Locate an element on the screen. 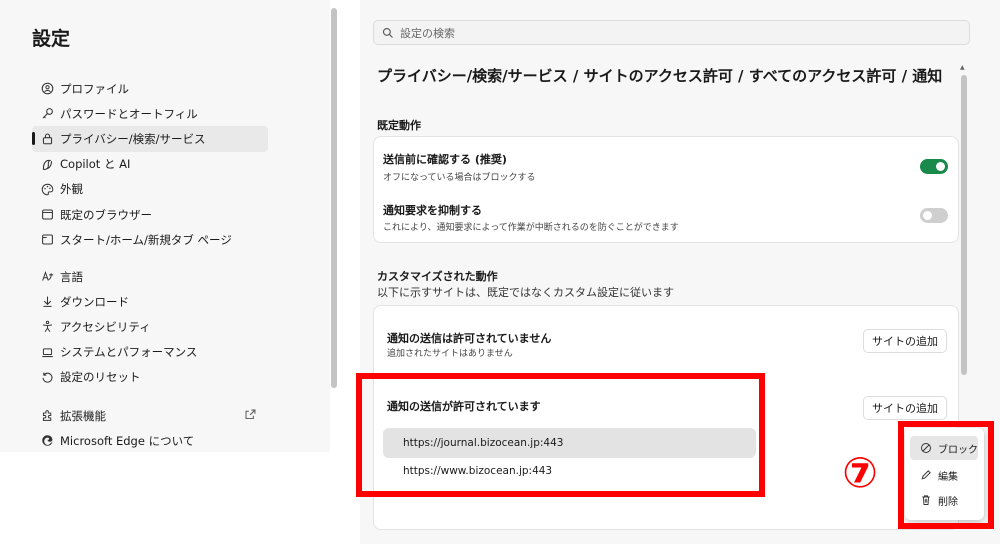 The height and width of the screenshot is (544, 1000). sidebar-title: 設定 is located at coordinates (51, 39).